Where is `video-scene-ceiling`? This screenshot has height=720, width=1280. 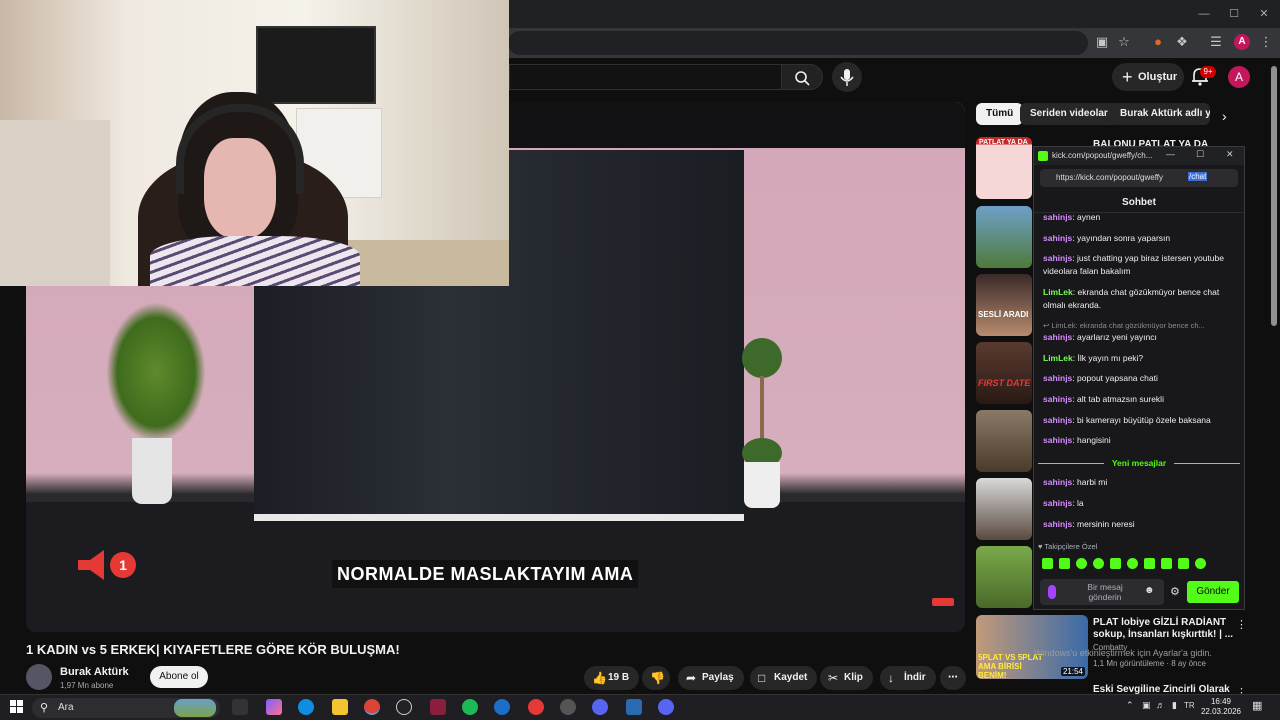 video-scene-ceiling is located at coordinates (735, 125).